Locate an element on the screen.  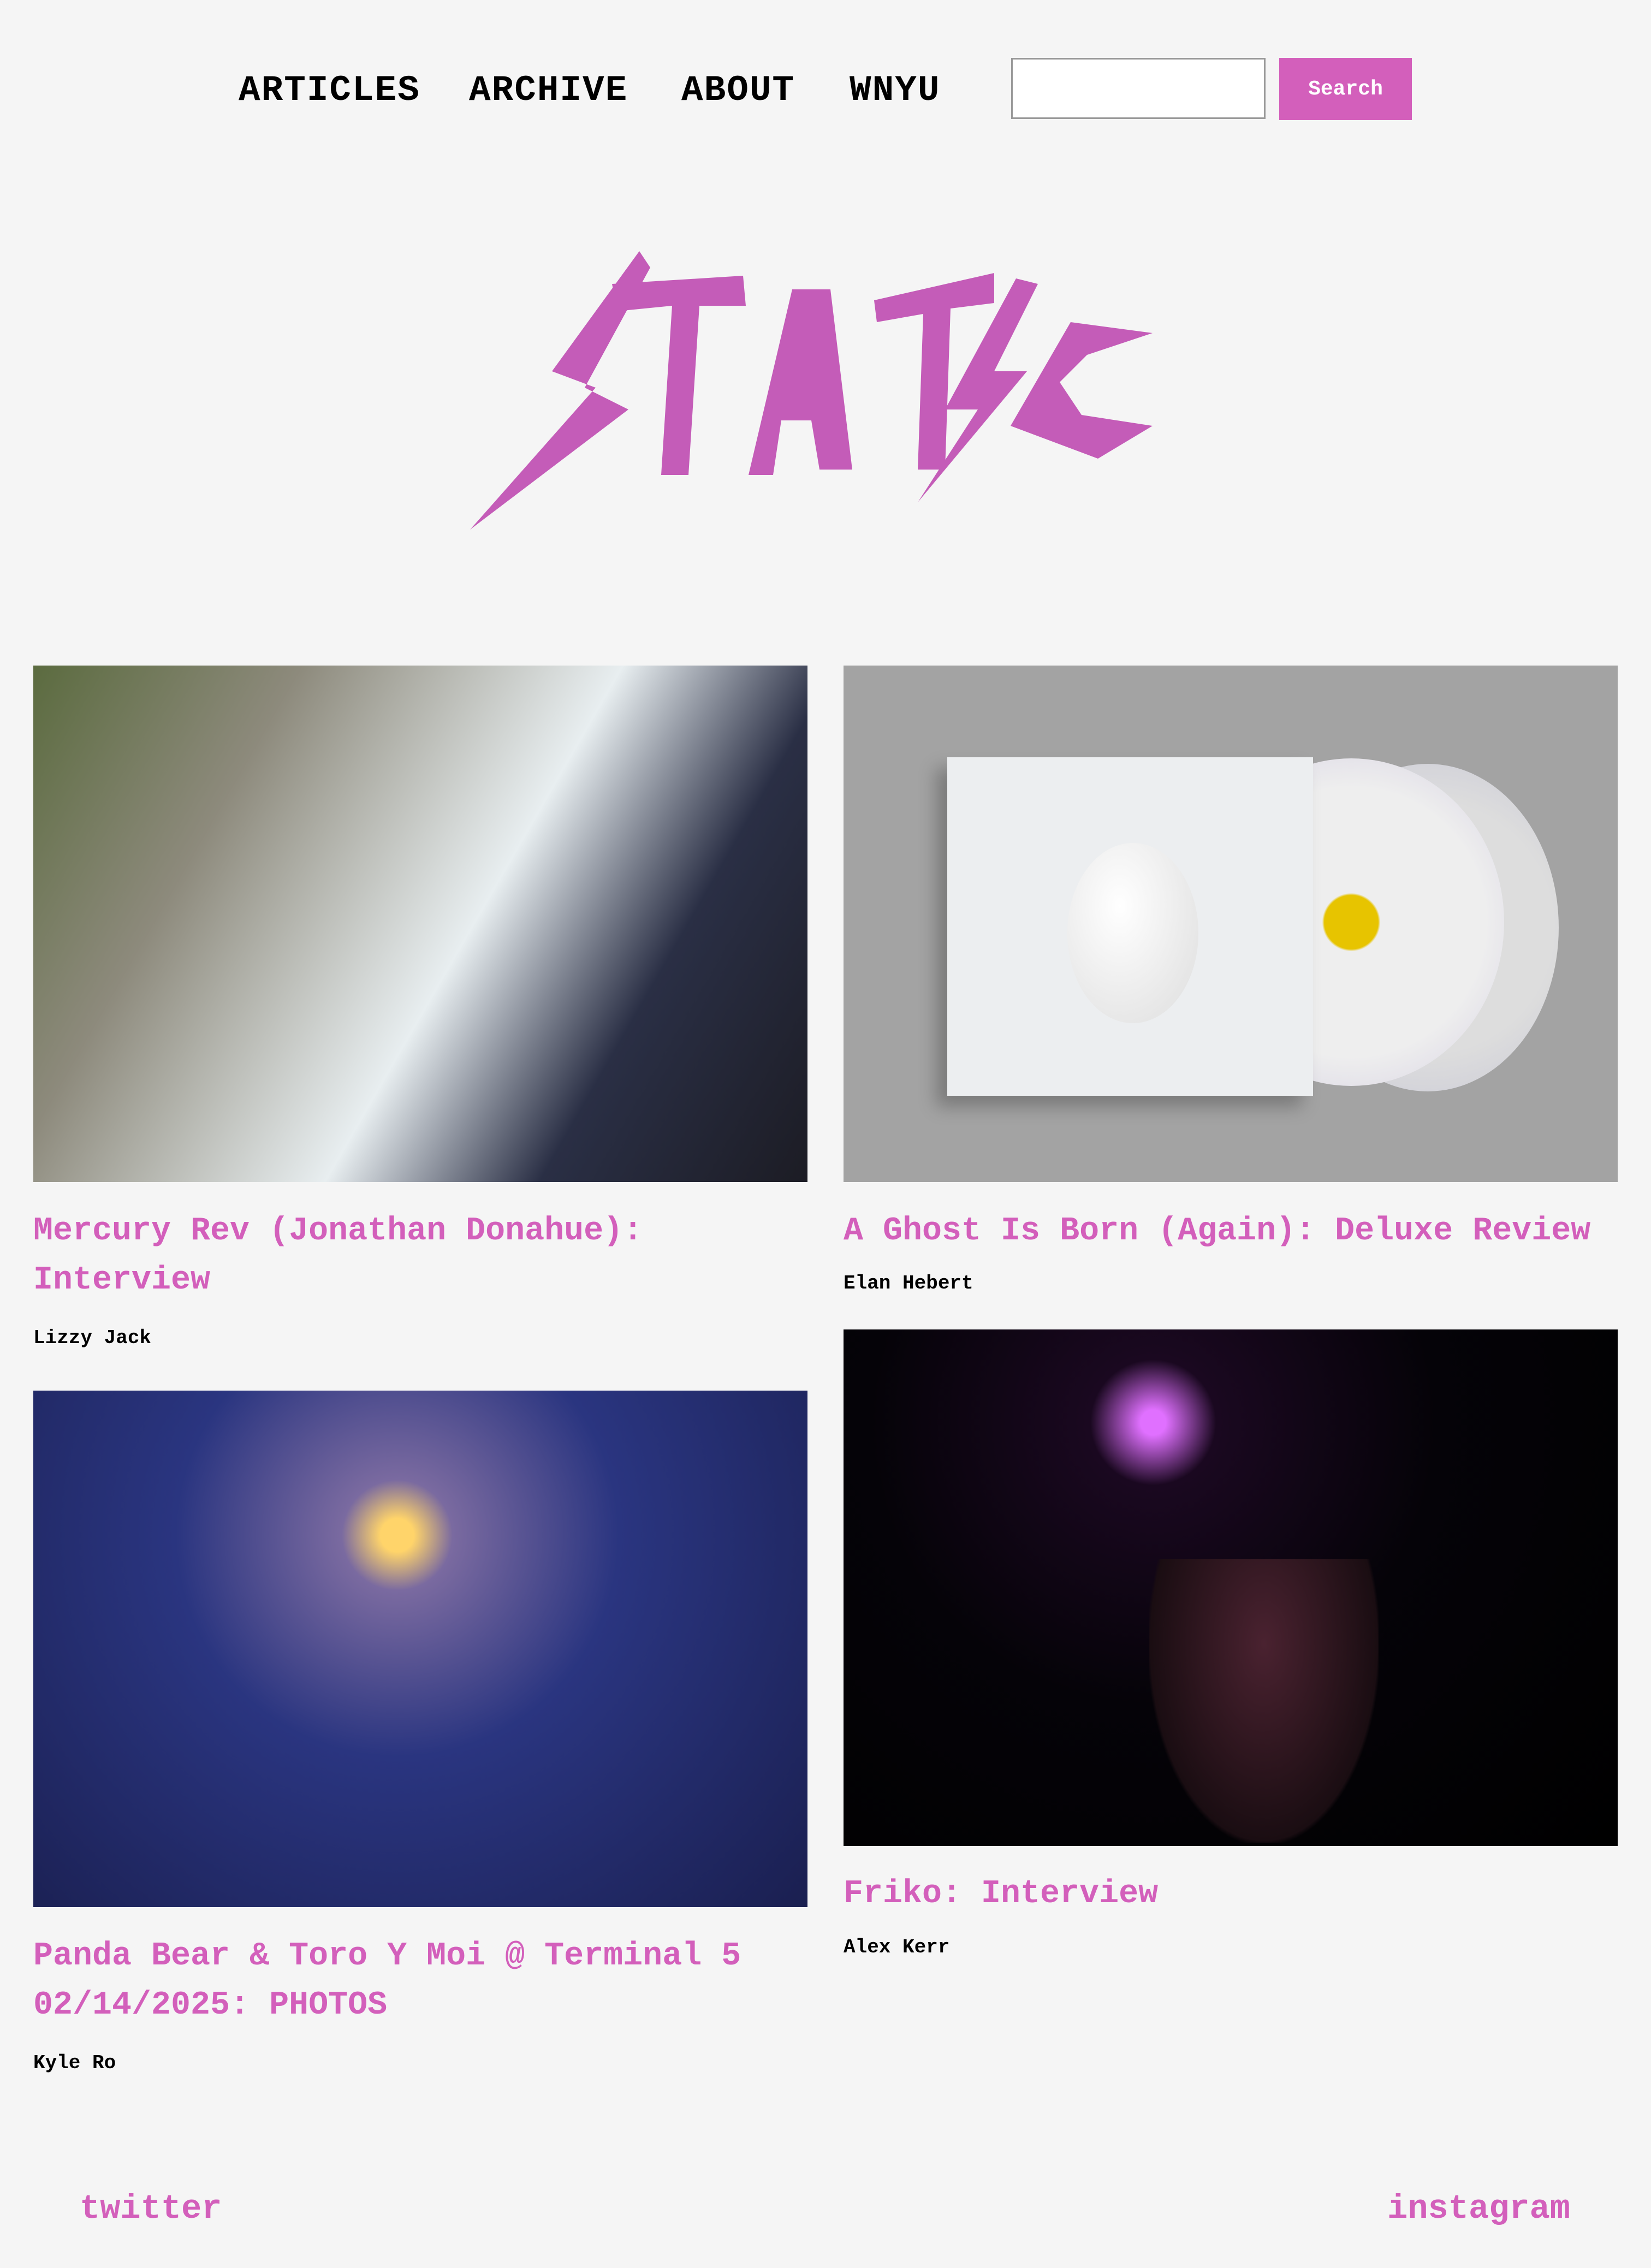
logo-graphic is located at coordinates (811, 390).